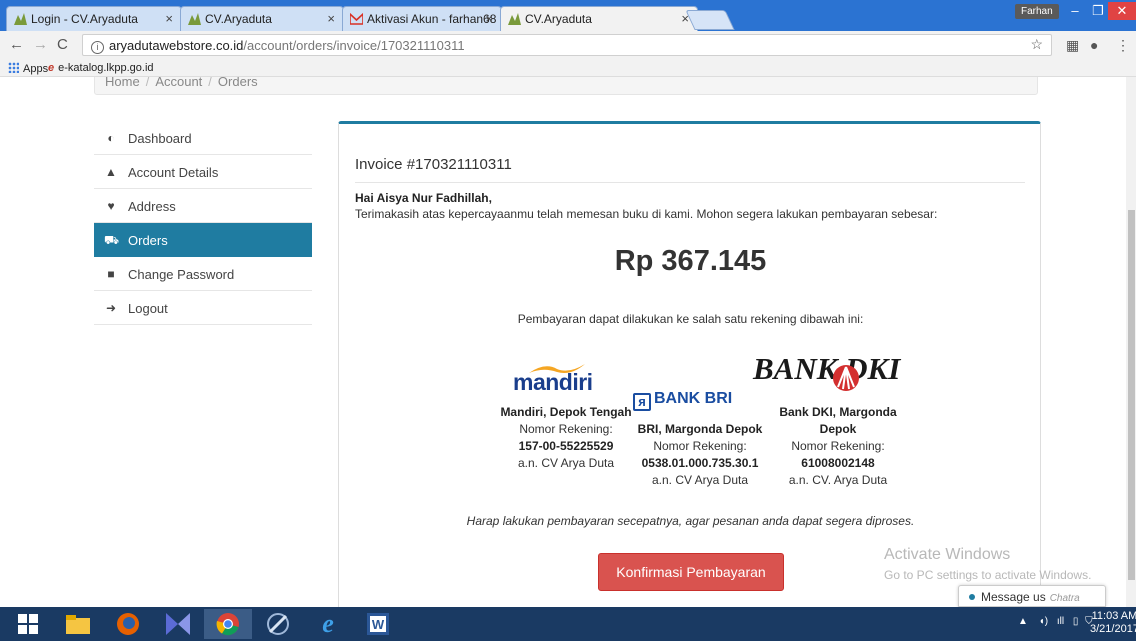 This screenshot has height=641, width=1136. What do you see at coordinates (203, 308) in the screenshot?
I see `sidebar-item-logout: ➜ Logout` at bounding box center [203, 308].